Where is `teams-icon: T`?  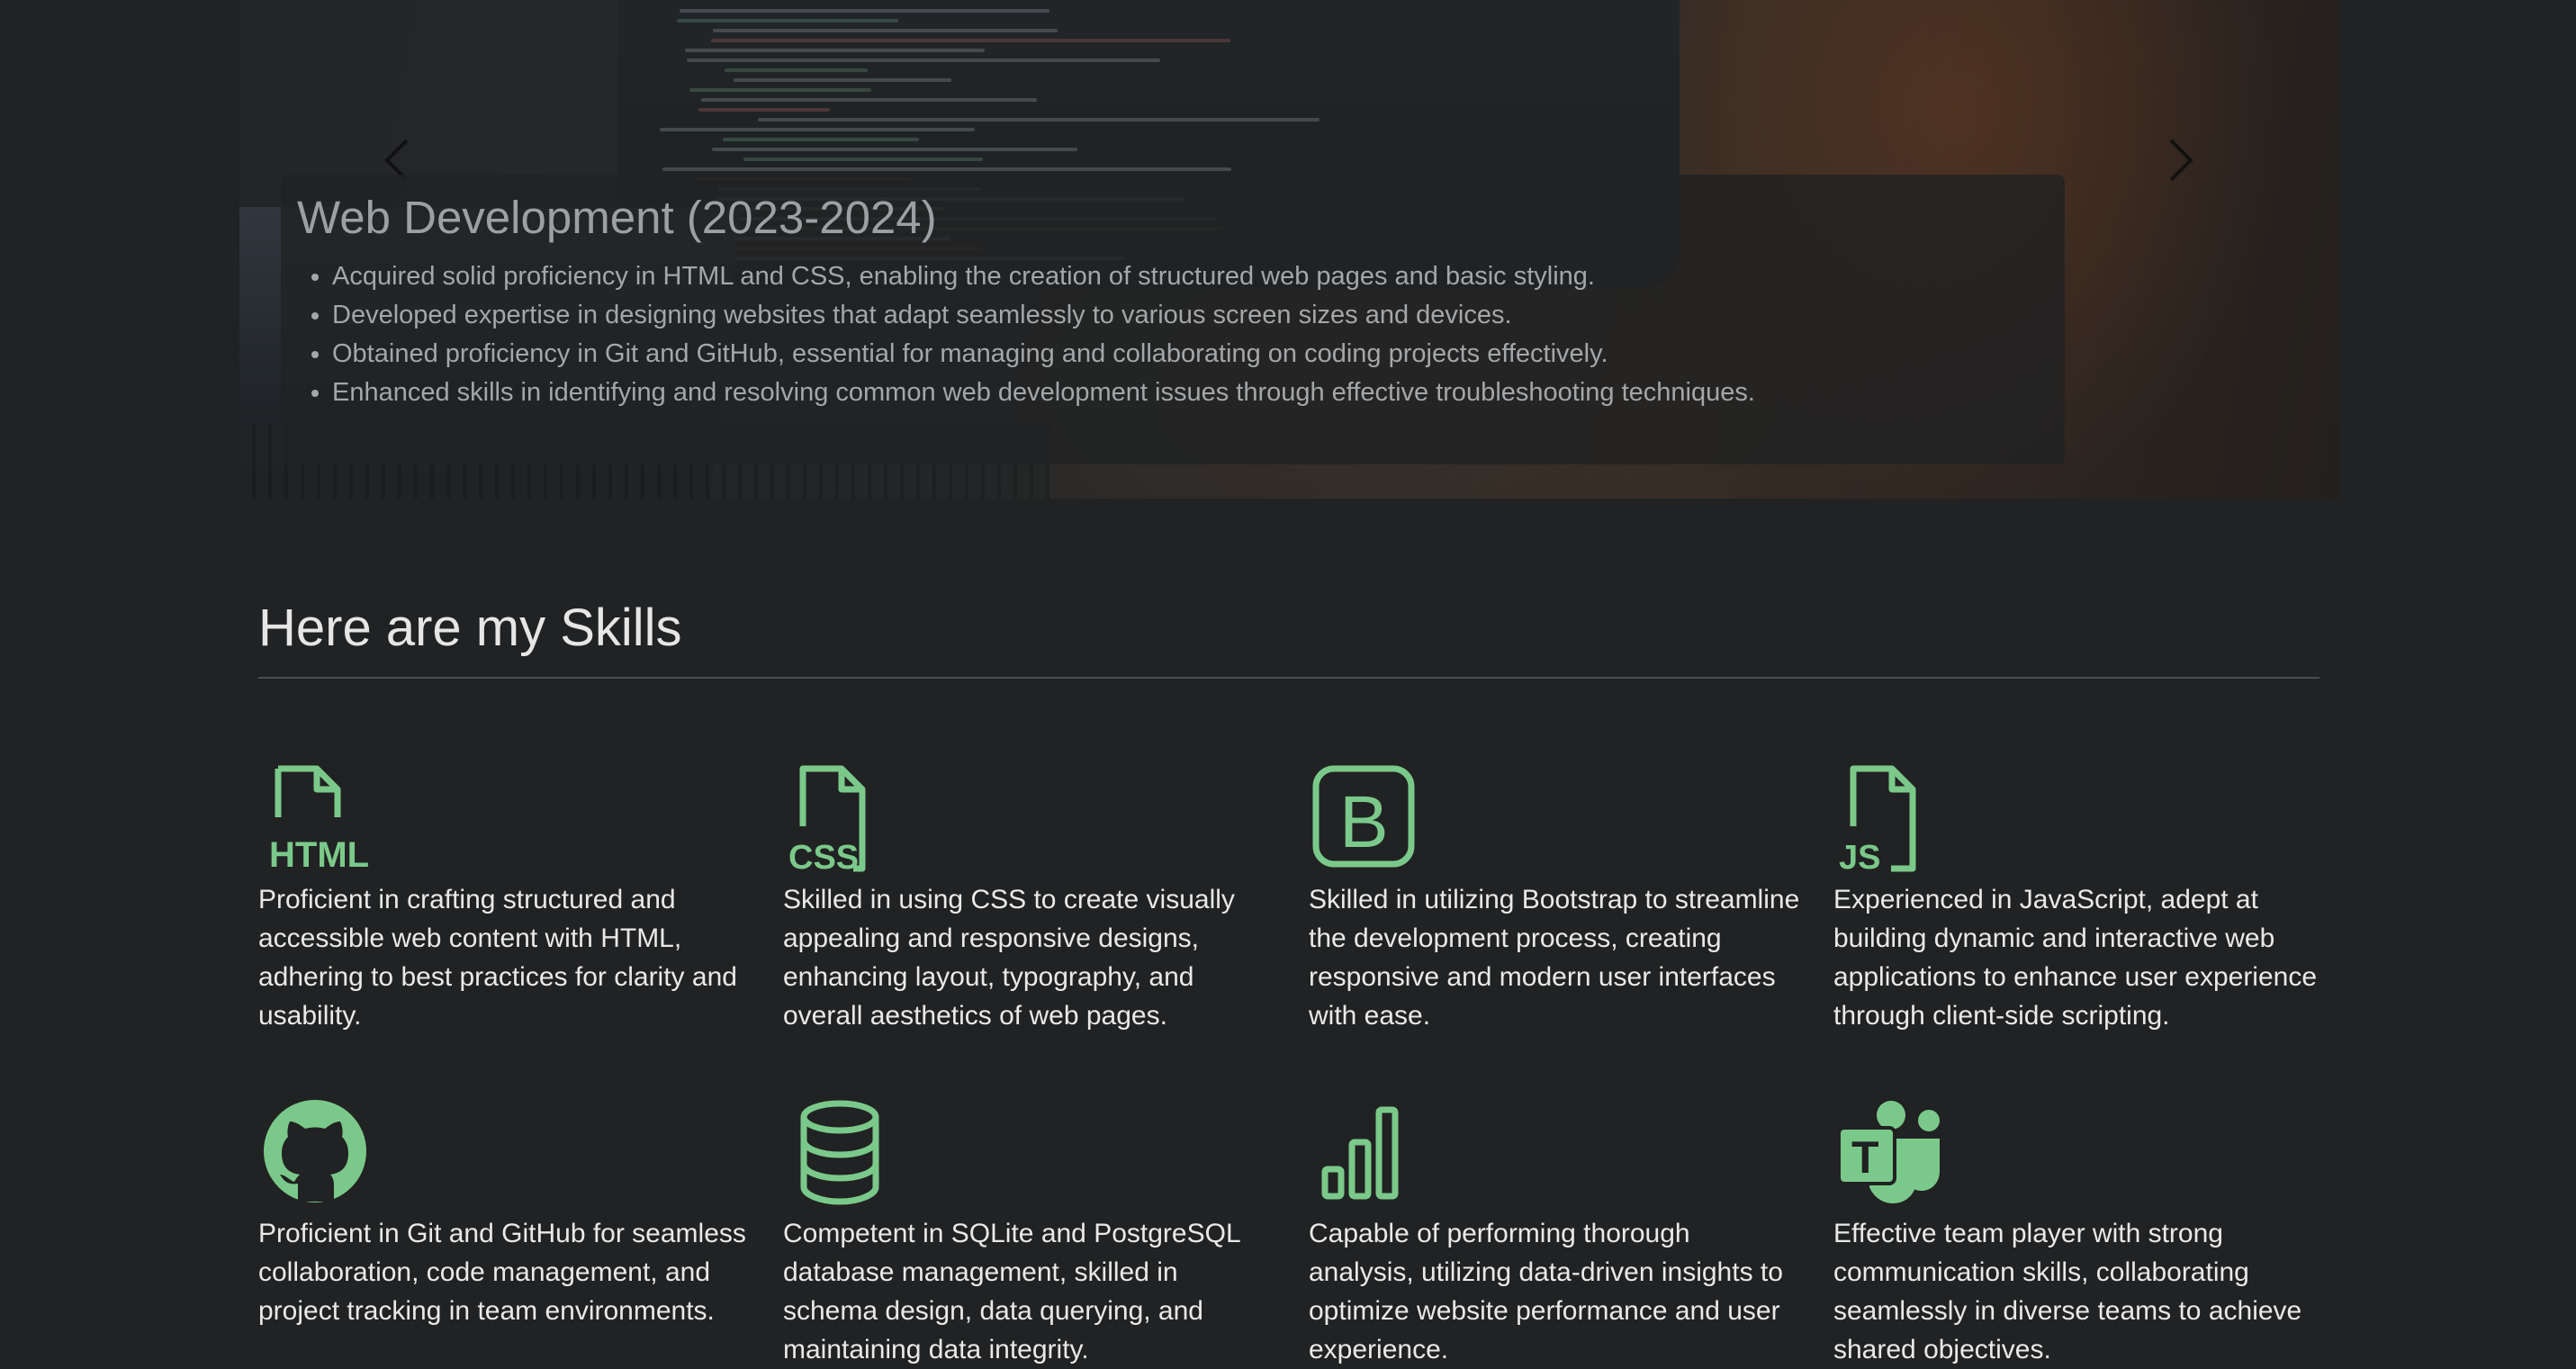 teams-icon: T is located at coordinates (1891, 1153).